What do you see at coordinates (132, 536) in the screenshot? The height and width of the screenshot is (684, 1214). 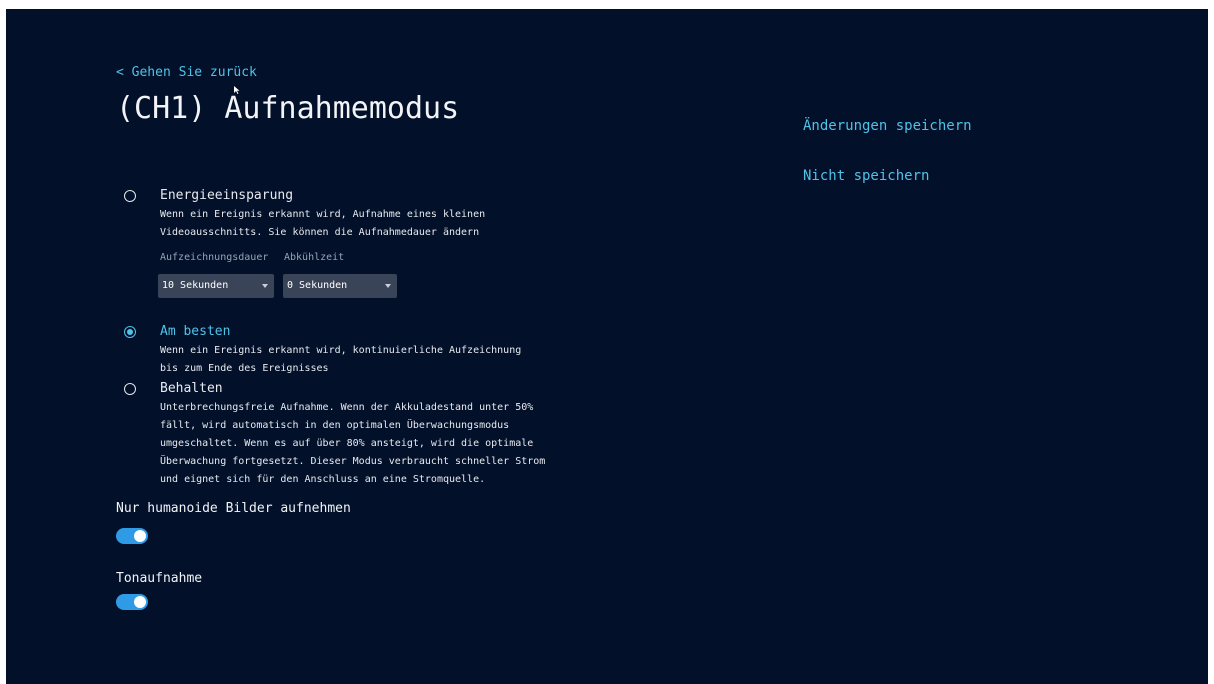 I see `humanoid-only-toggle` at bounding box center [132, 536].